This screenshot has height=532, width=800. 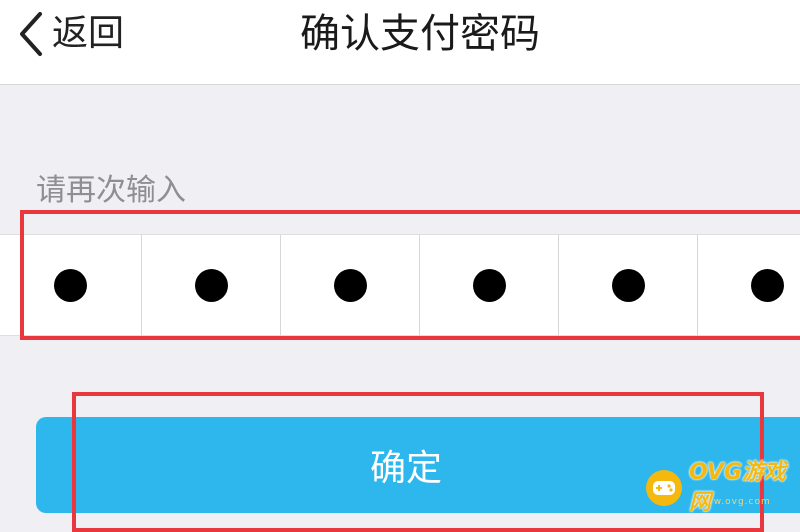 I want to click on watermark-subtext: www.ovg.com, so click(x=734, y=502).